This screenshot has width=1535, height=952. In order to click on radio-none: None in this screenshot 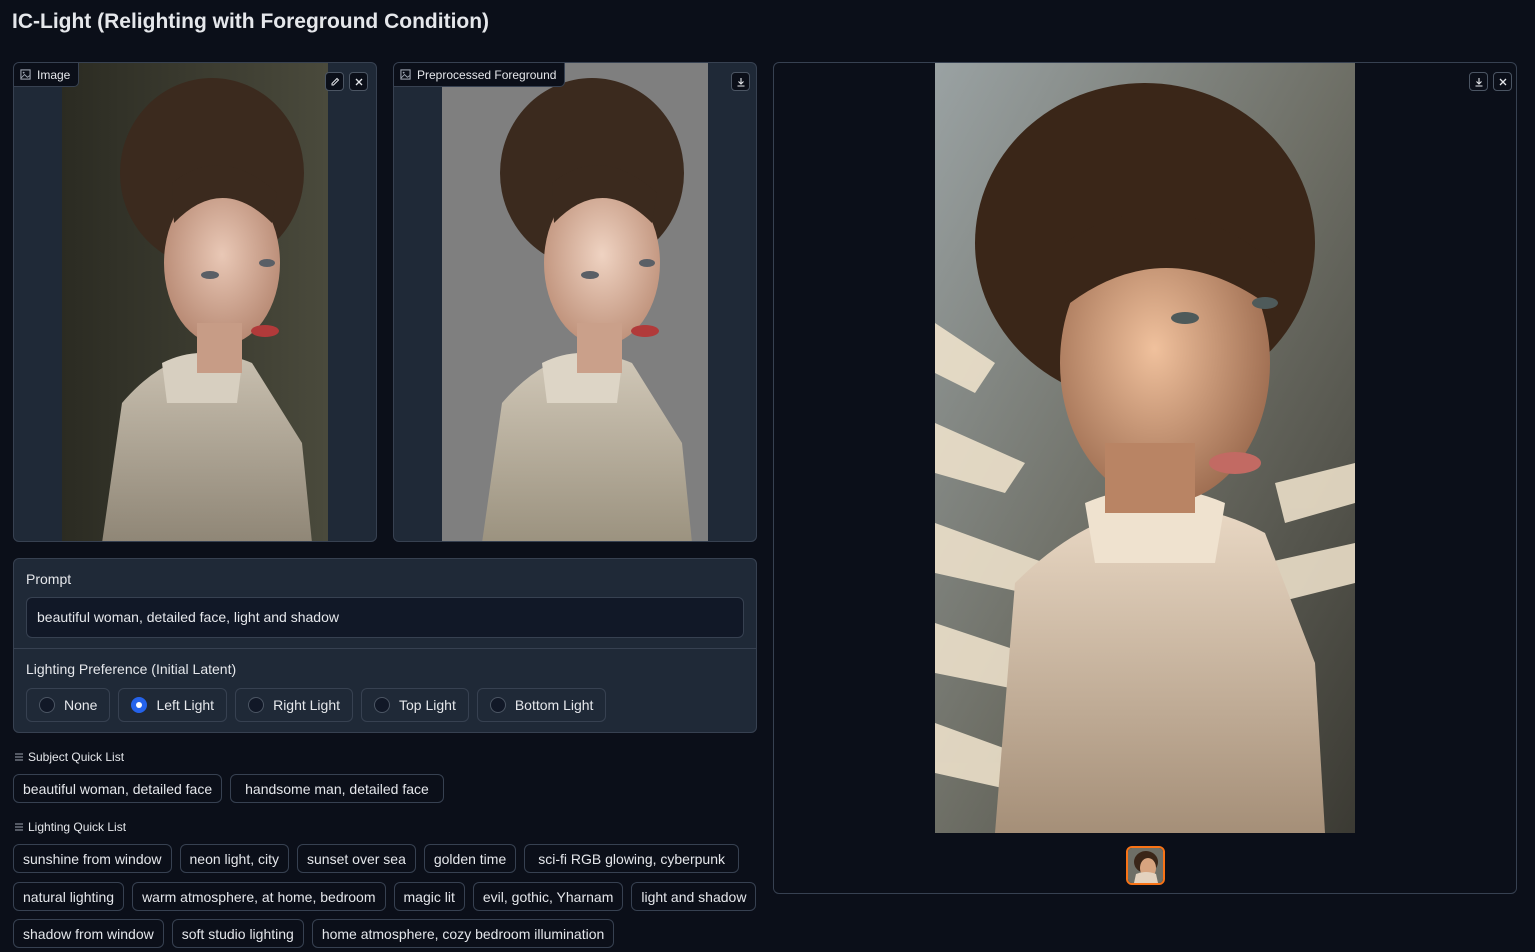, I will do `click(68, 705)`.